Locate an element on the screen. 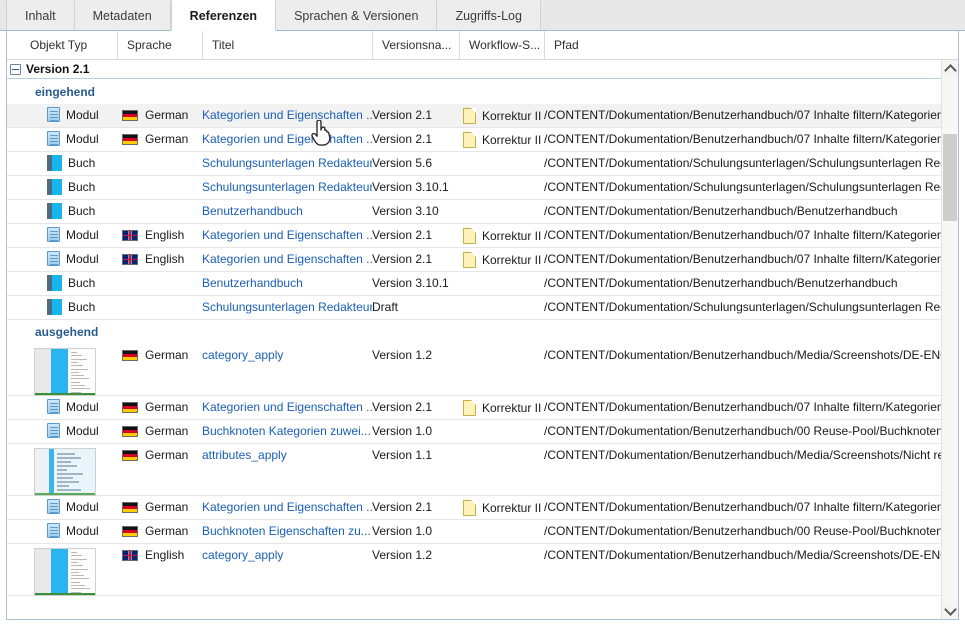 The height and width of the screenshot is (627, 965). tab-referenzen: Referenzen is located at coordinates (223, 15).